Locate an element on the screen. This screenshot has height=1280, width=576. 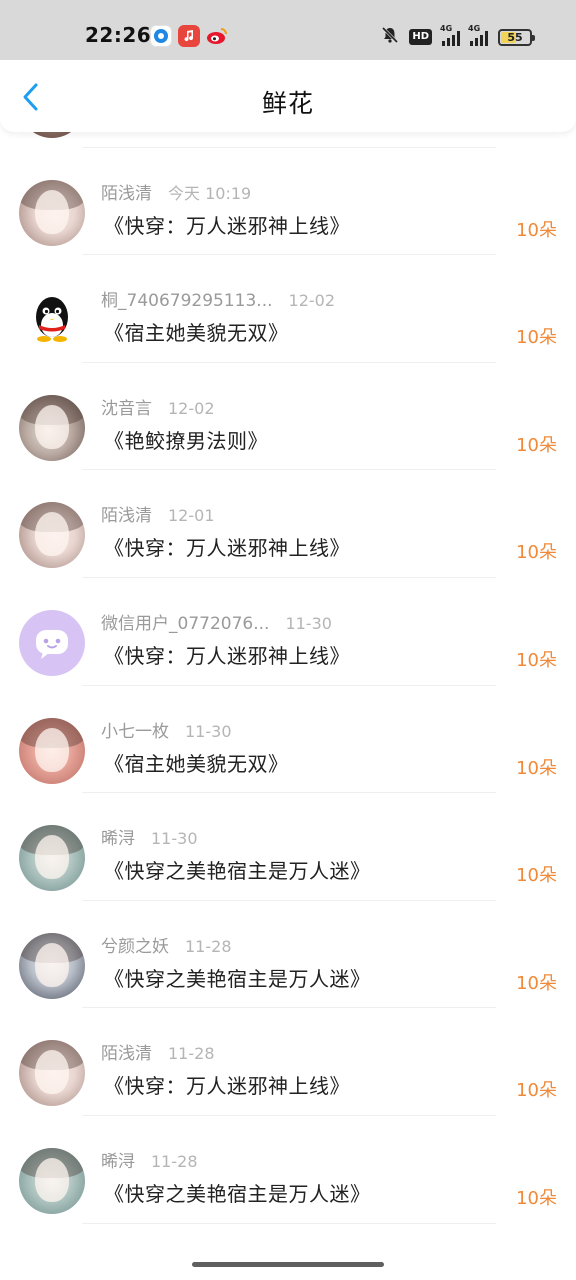
list-item: 微信用户_0772076... 11-30 《快穿：万人迷邪神上线》 10朵 is located at coordinates (288, 632).